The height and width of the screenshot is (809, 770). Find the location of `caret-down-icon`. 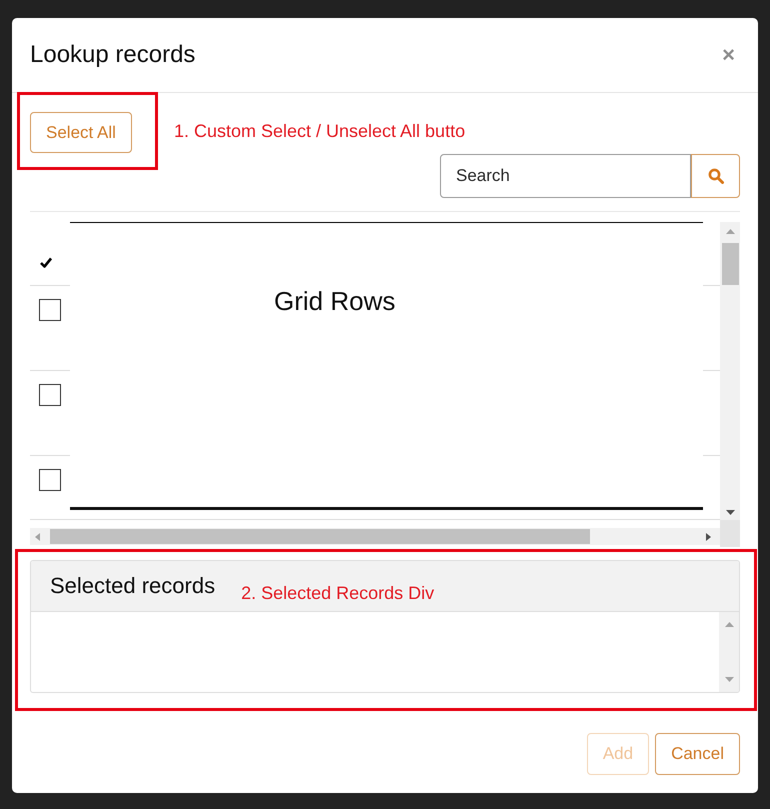

caret-down-icon is located at coordinates (730, 512).